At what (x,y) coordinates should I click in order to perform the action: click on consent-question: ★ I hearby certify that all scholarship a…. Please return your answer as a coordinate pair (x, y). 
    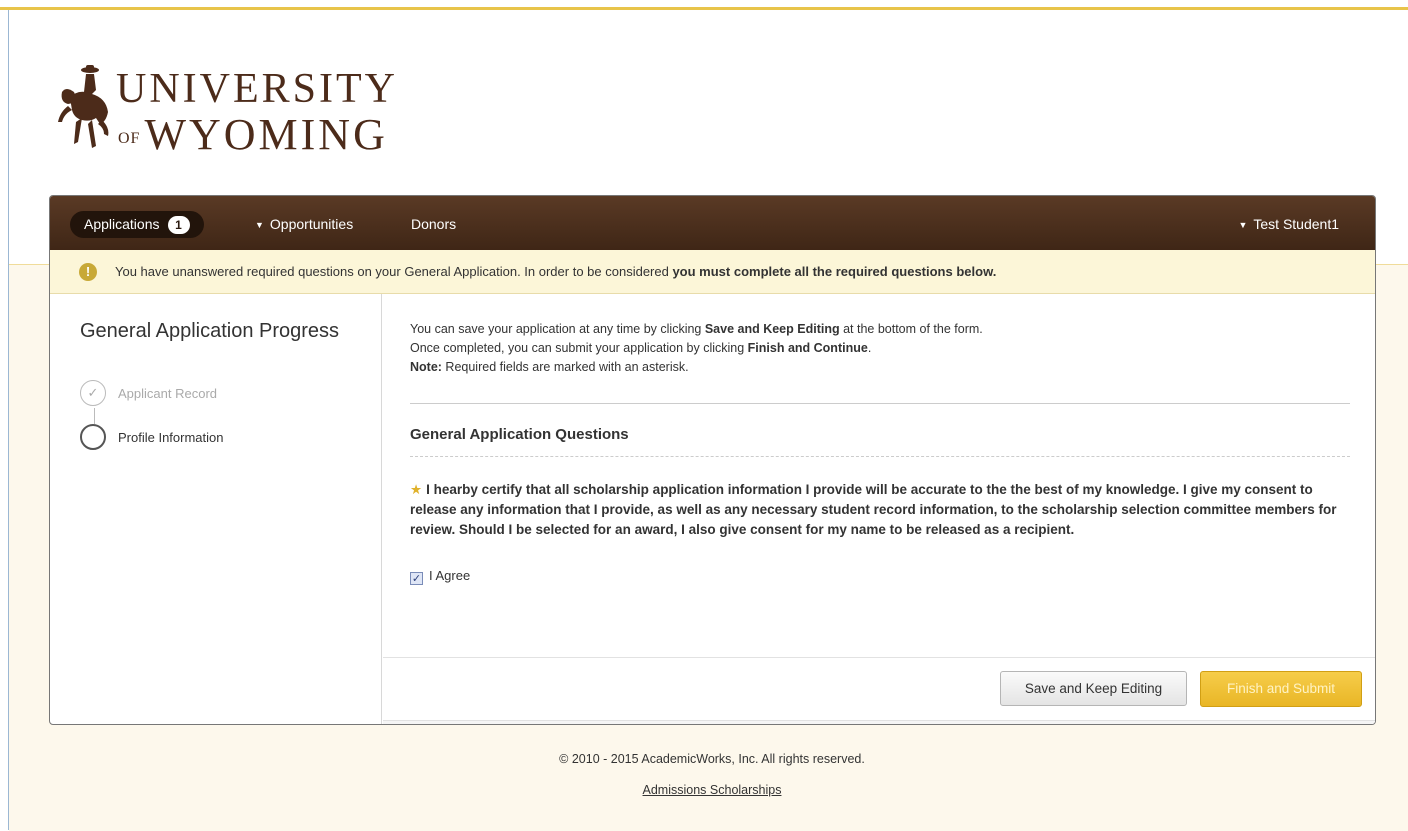
    Looking at the image, I should click on (880, 510).